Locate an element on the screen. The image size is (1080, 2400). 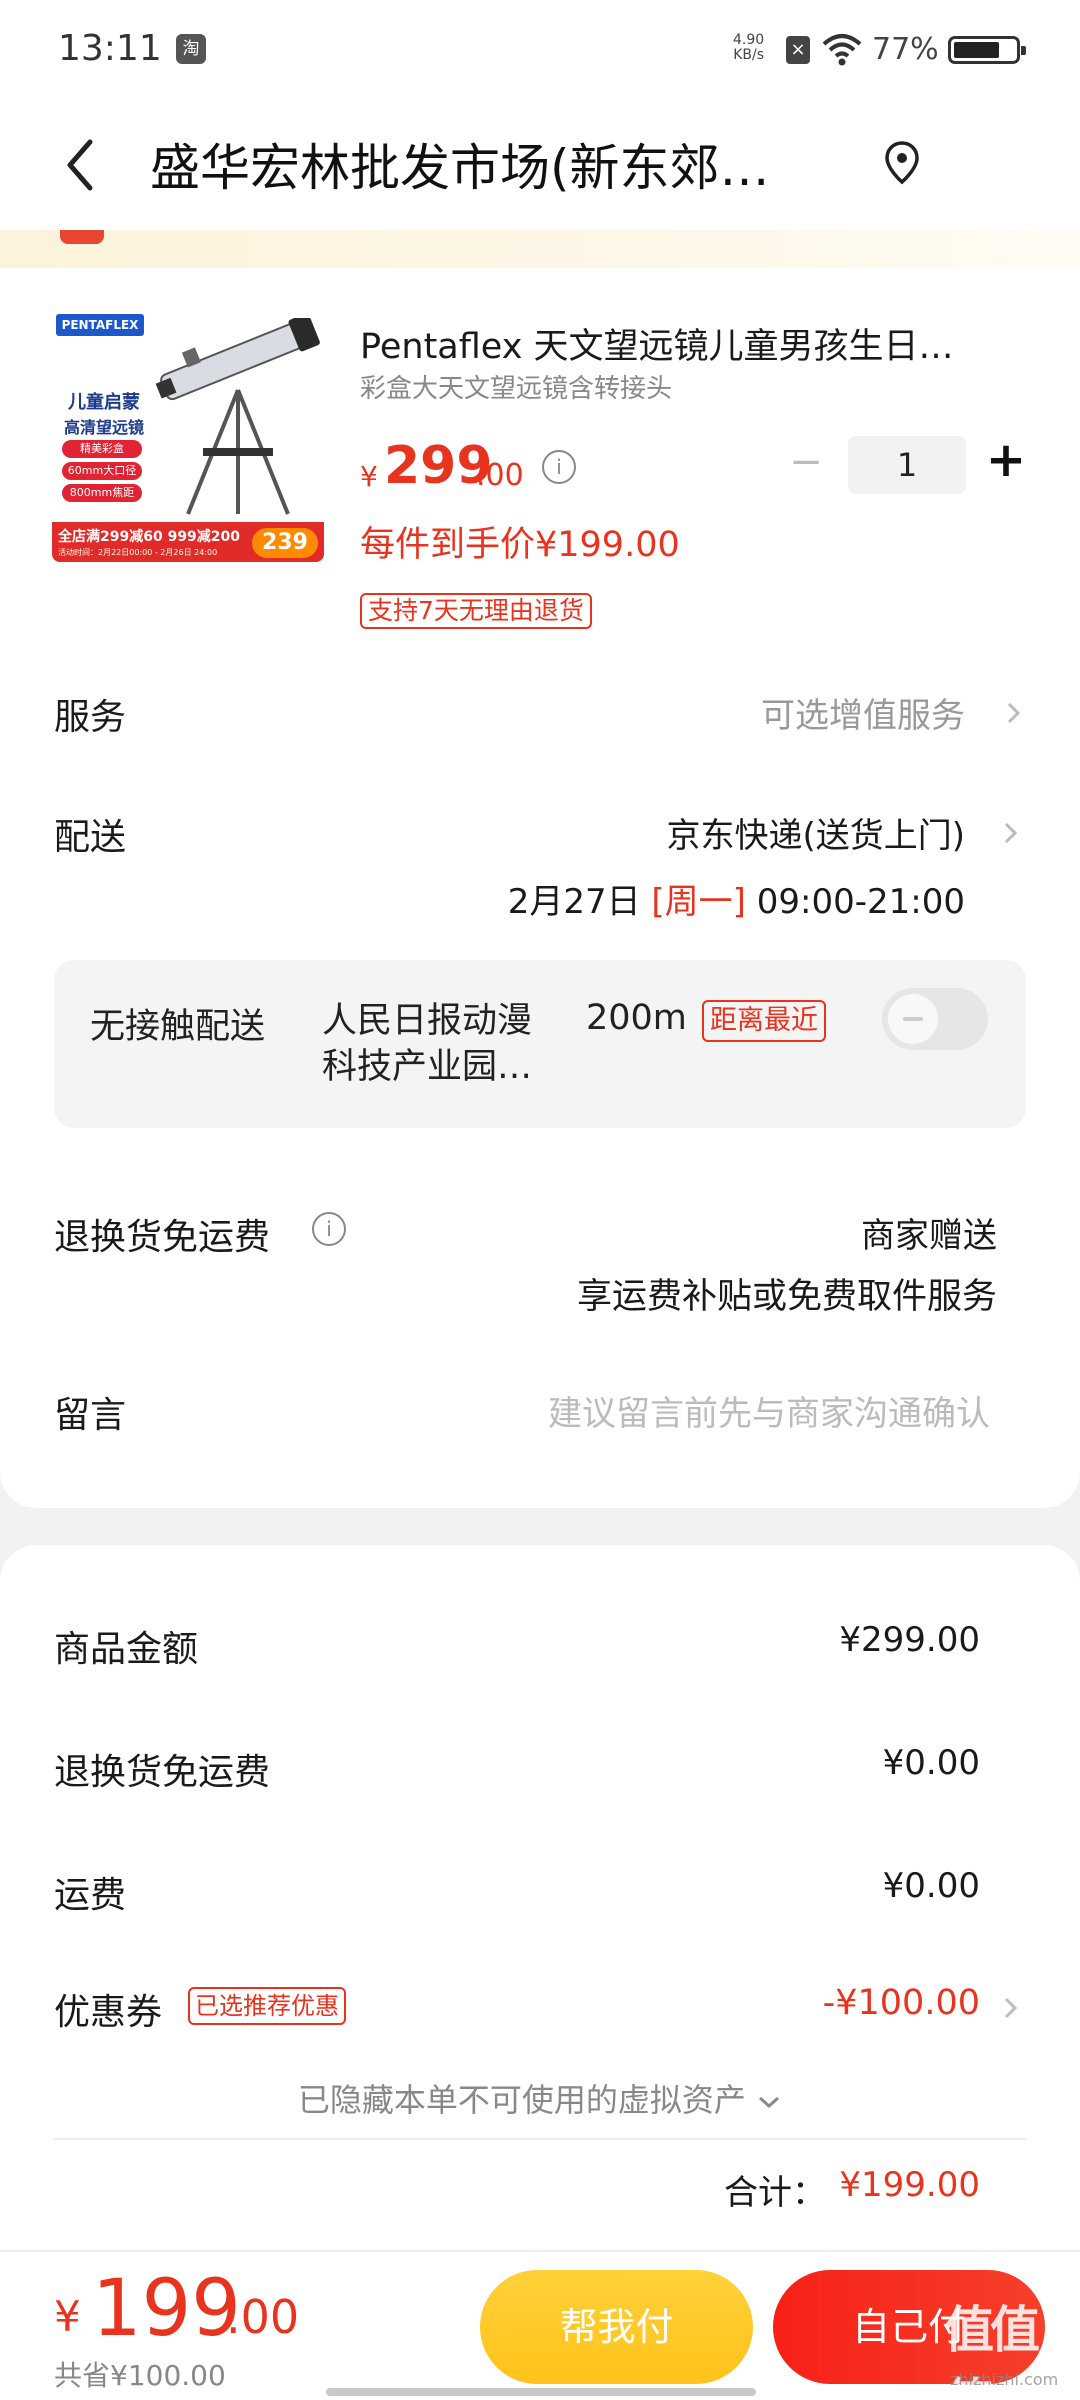
return-fee-line2: 享运费补贴或免费取件服务 is located at coordinates (786, 1297).